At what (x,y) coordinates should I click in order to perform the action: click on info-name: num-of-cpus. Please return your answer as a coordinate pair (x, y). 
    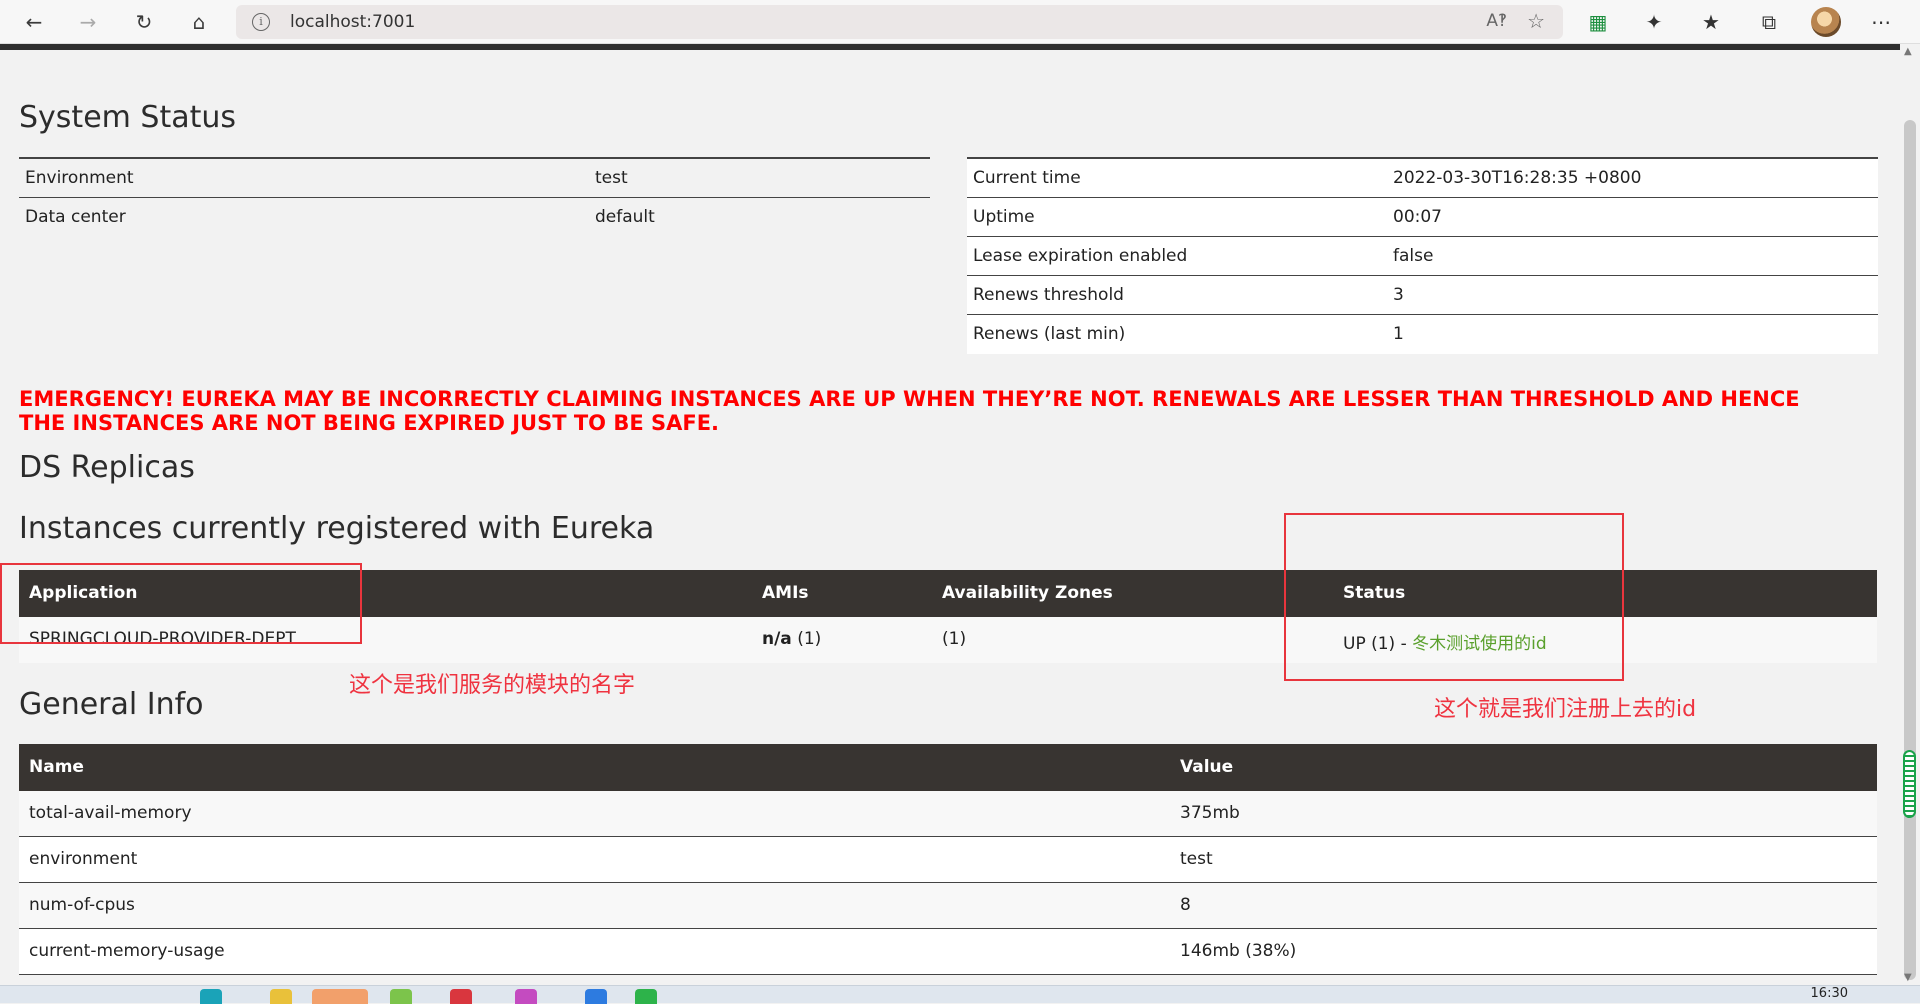
    Looking at the image, I should click on (82, 905).